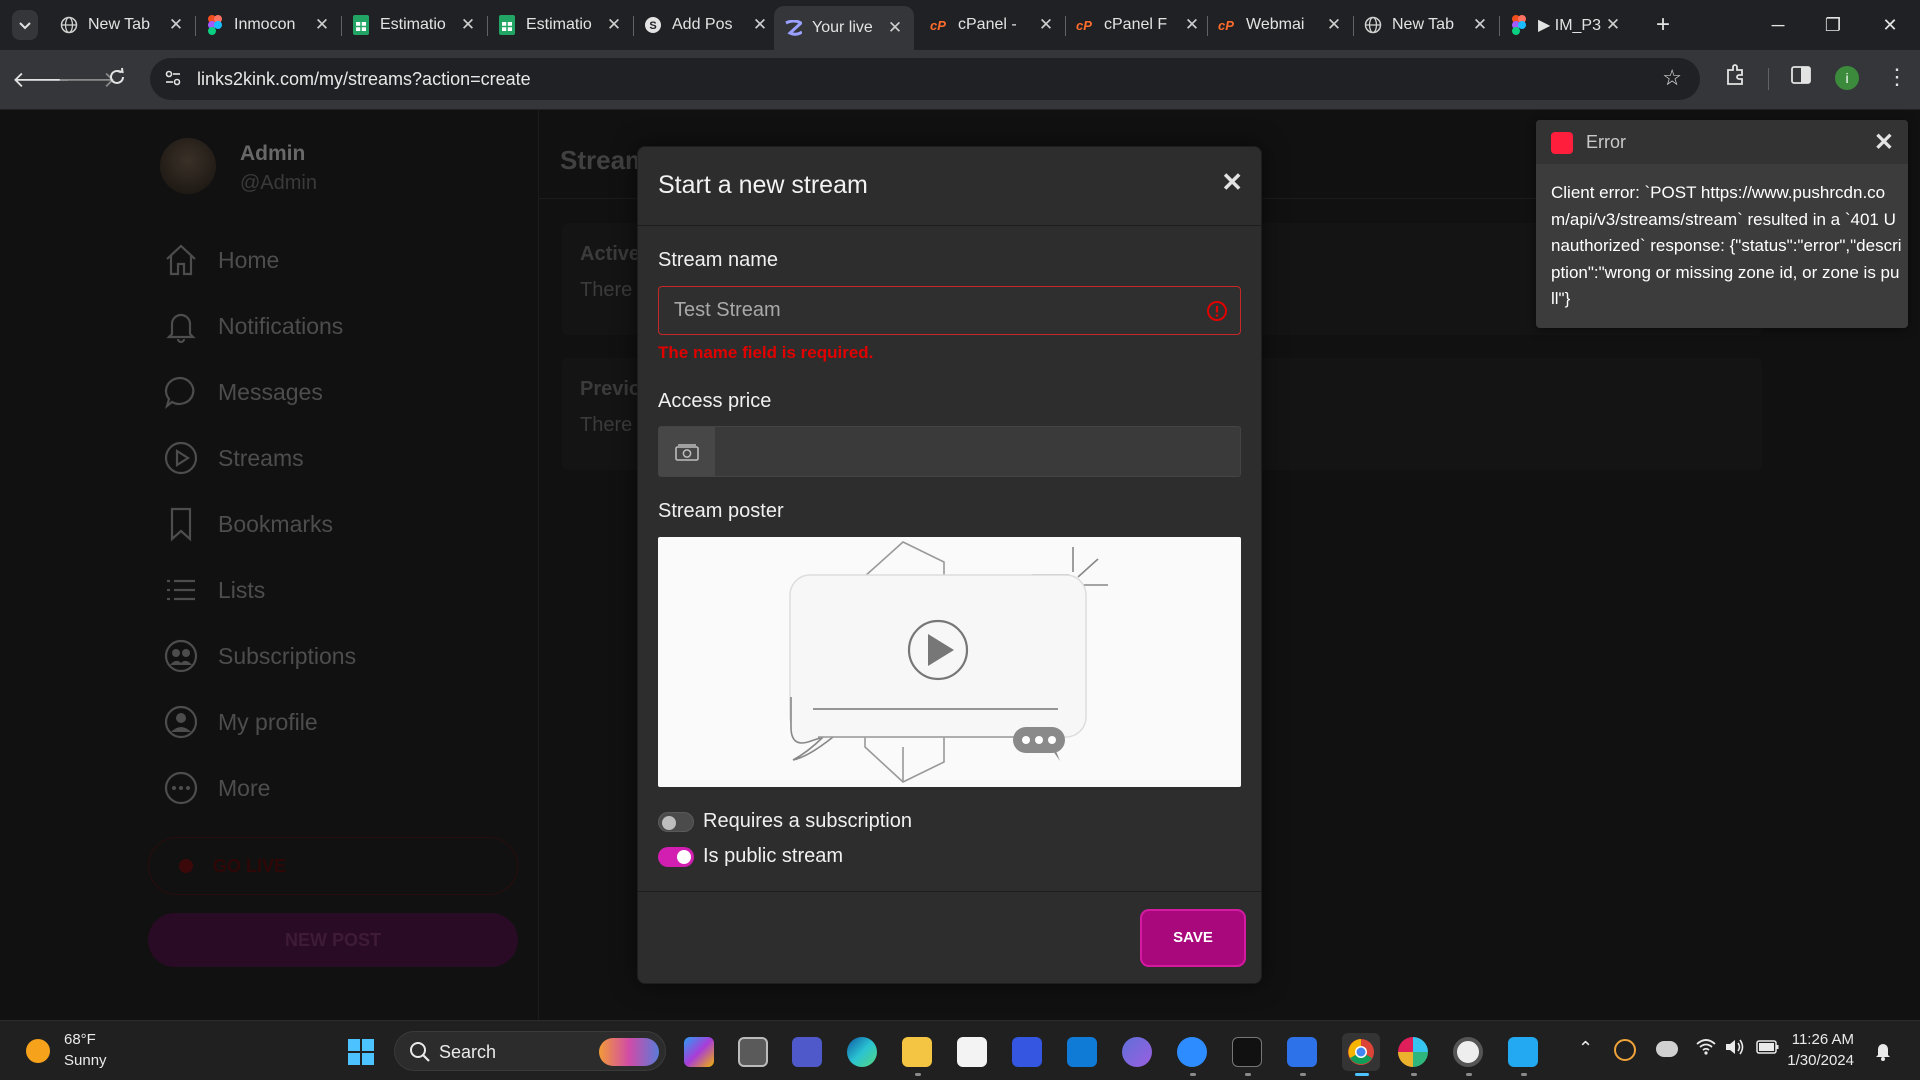 This screenshot has width=1920, height=1080. I want to click on stream-name-field, so click(949, 310).